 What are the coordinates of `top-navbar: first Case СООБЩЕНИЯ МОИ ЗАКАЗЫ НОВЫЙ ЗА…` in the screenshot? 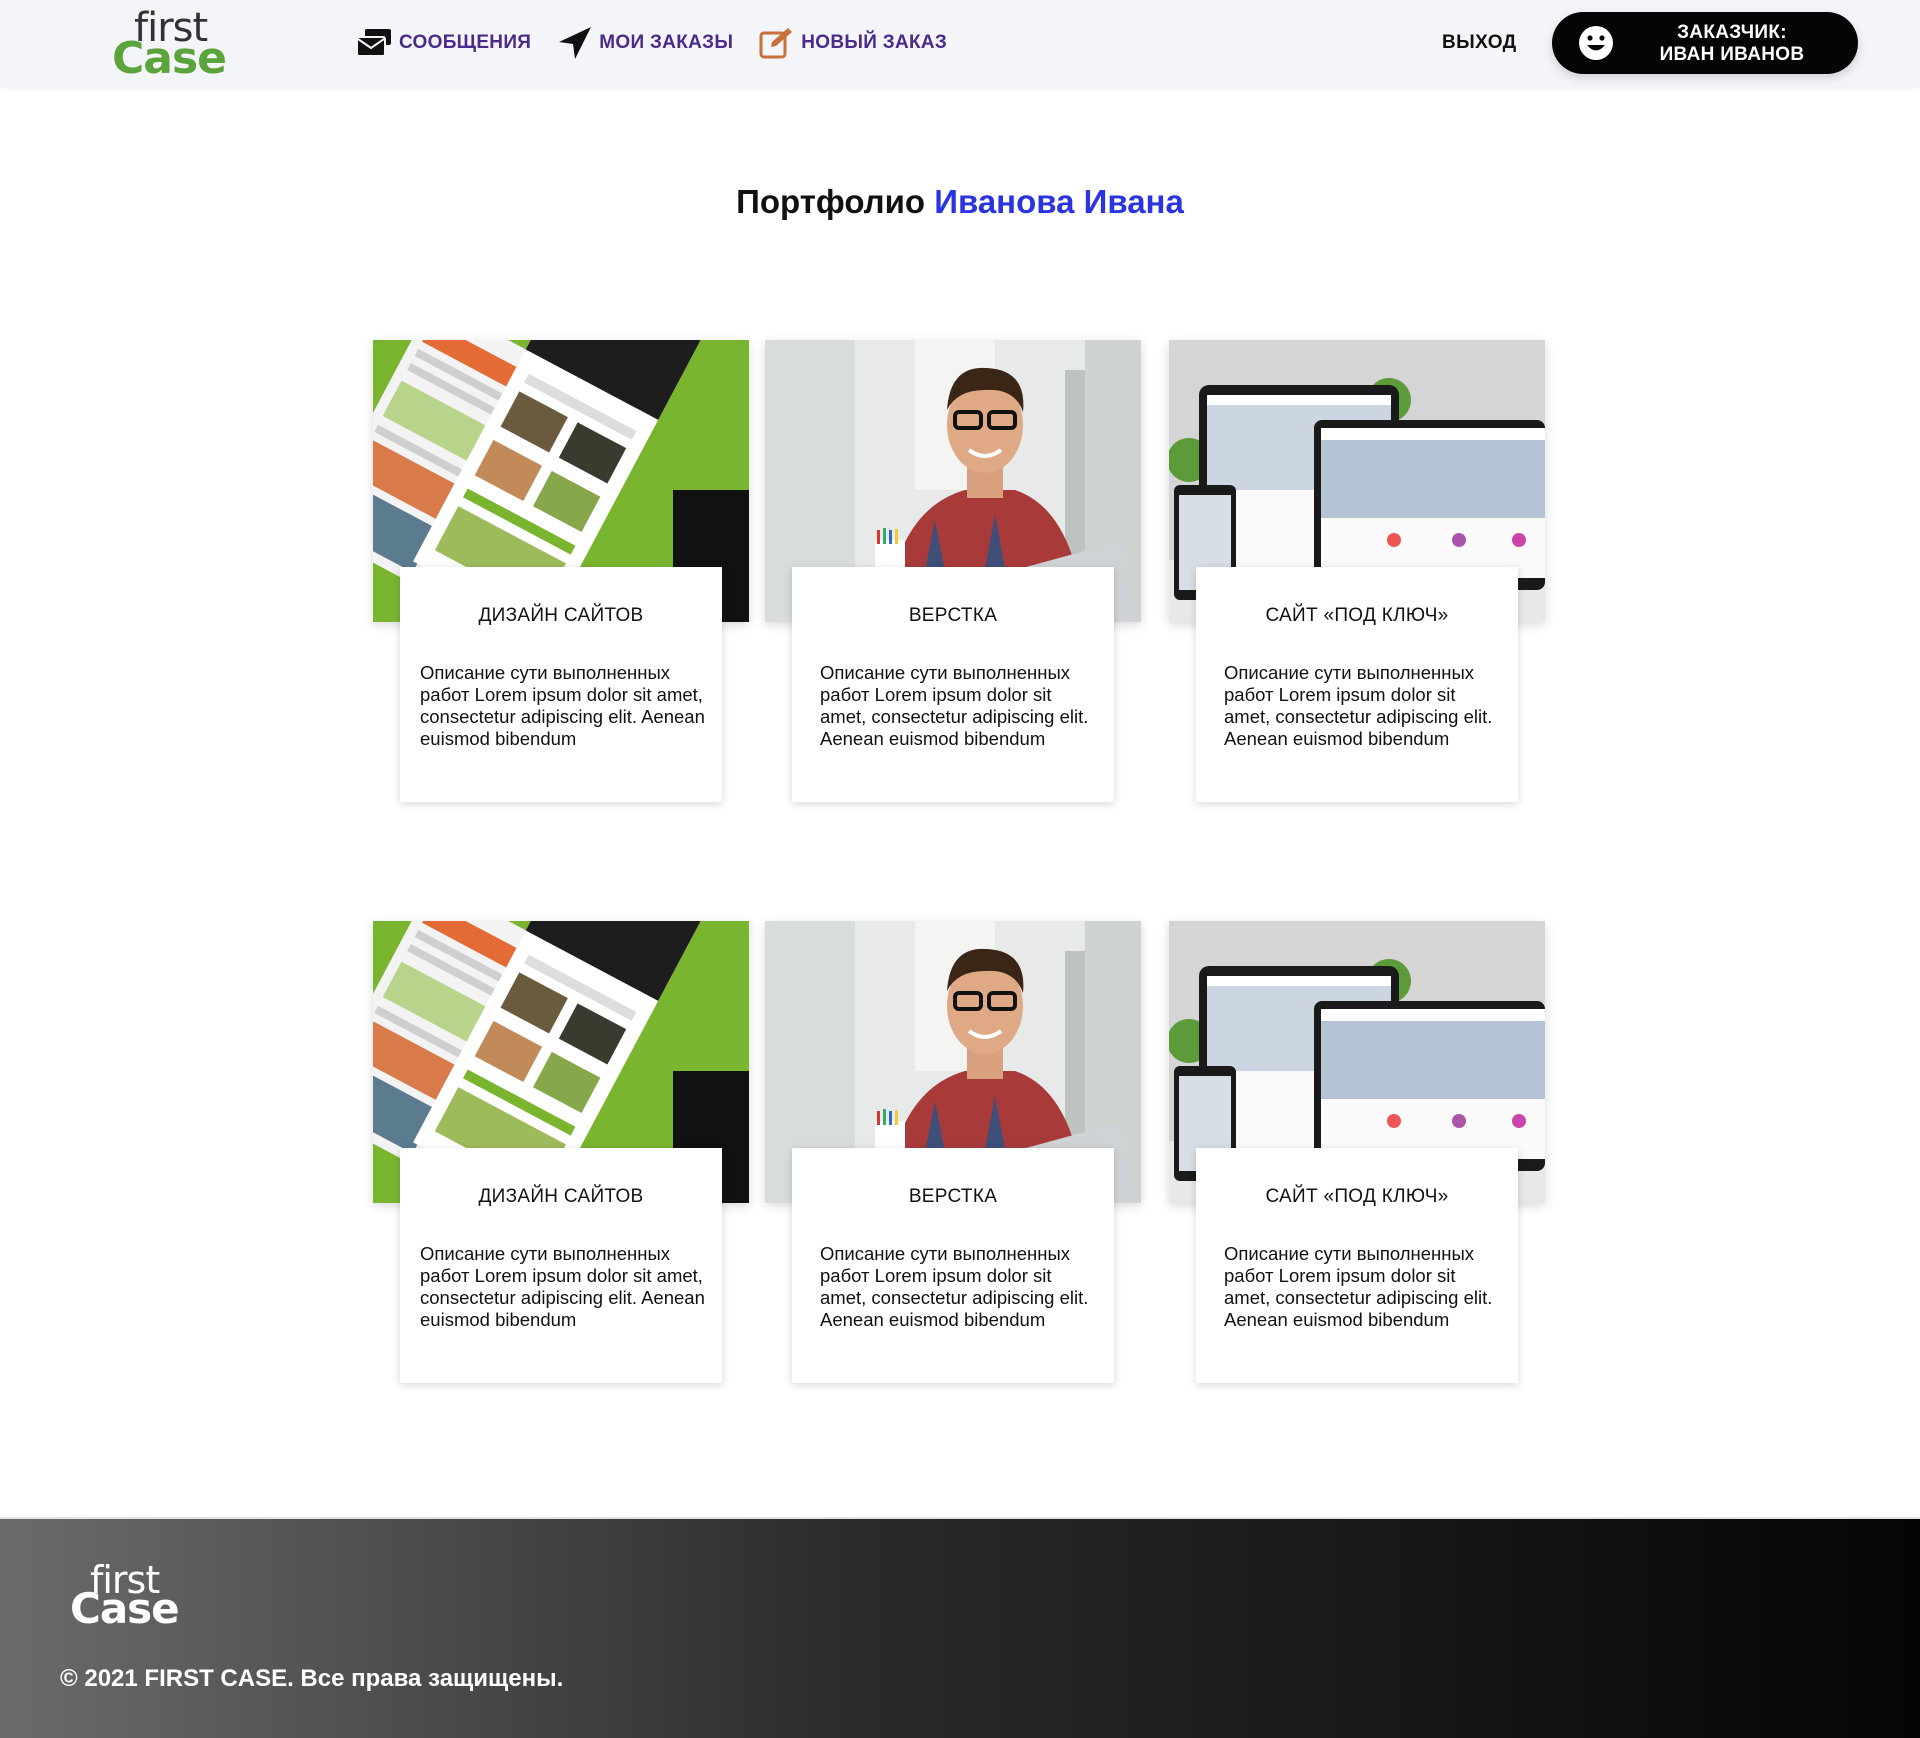 It's located at (960, 43).